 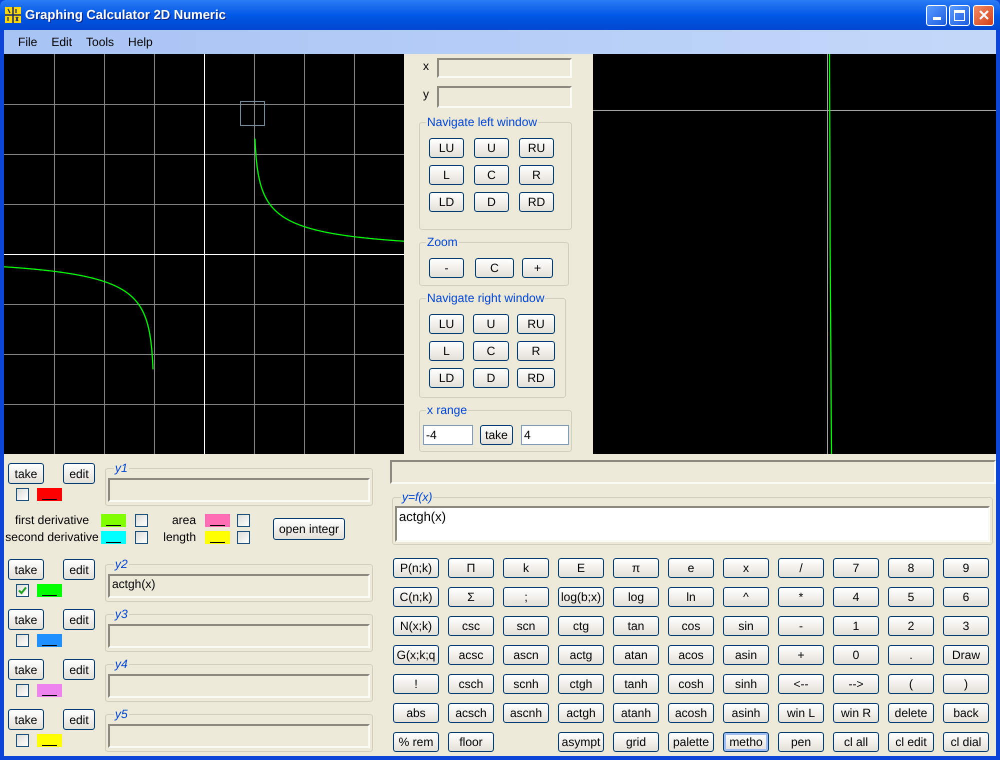 I want to click on zoom-button: C, so click(x=494, y=268).